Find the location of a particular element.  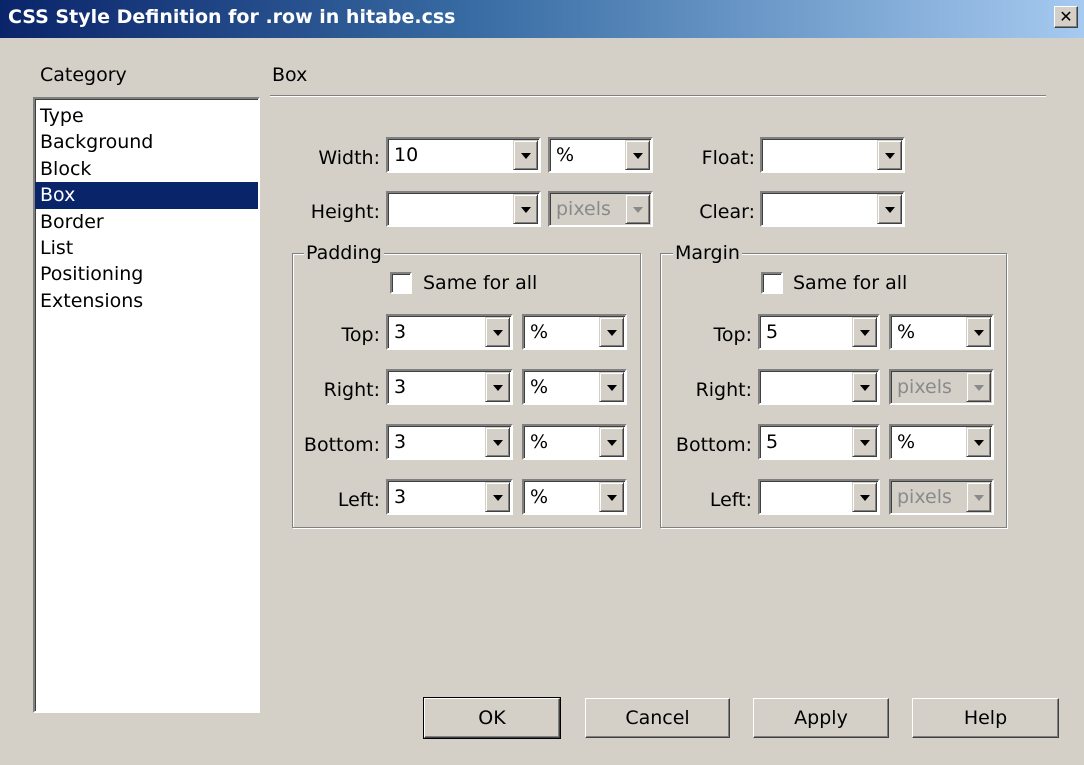

margin-top-value: 5 is located at coordinates (772, 332).